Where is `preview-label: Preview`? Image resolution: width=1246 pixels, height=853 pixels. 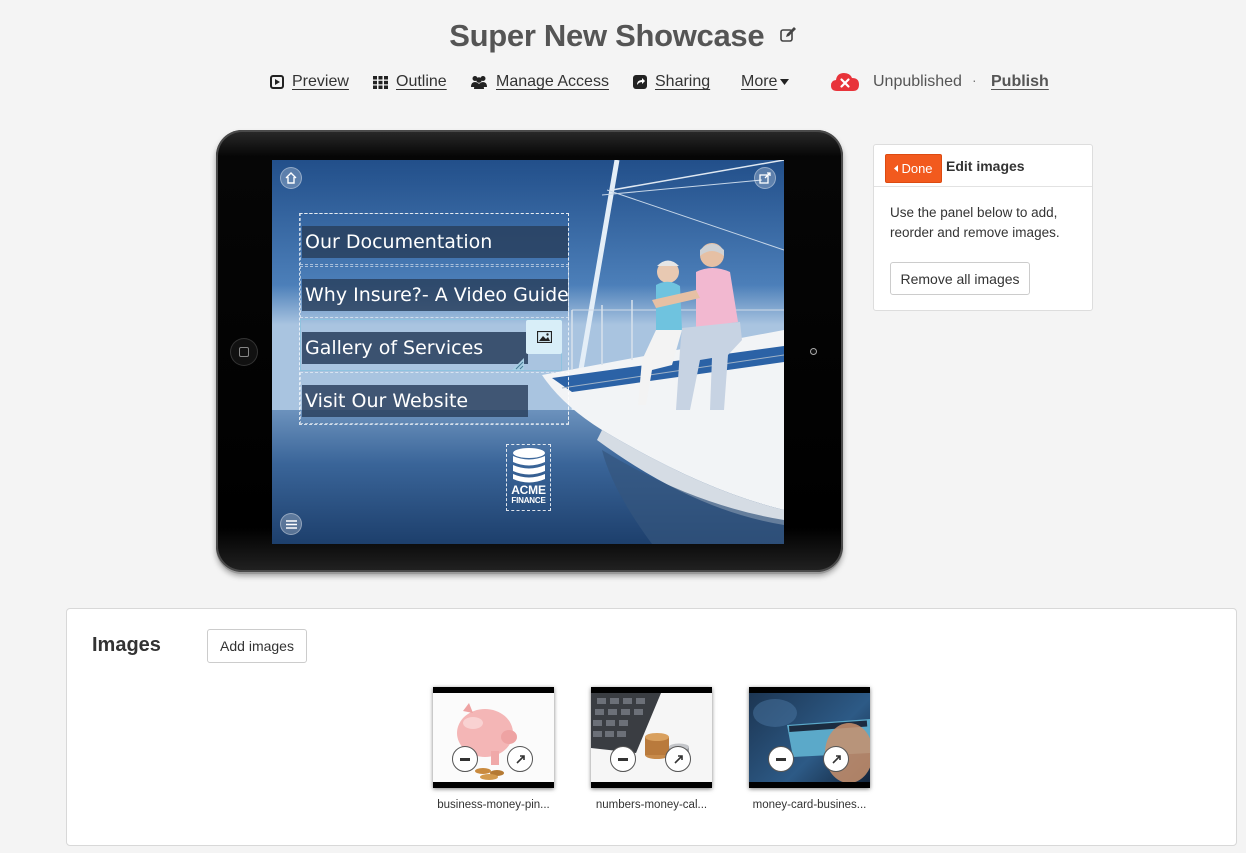
preview-label: Preview is located at coordinates (320, 81).